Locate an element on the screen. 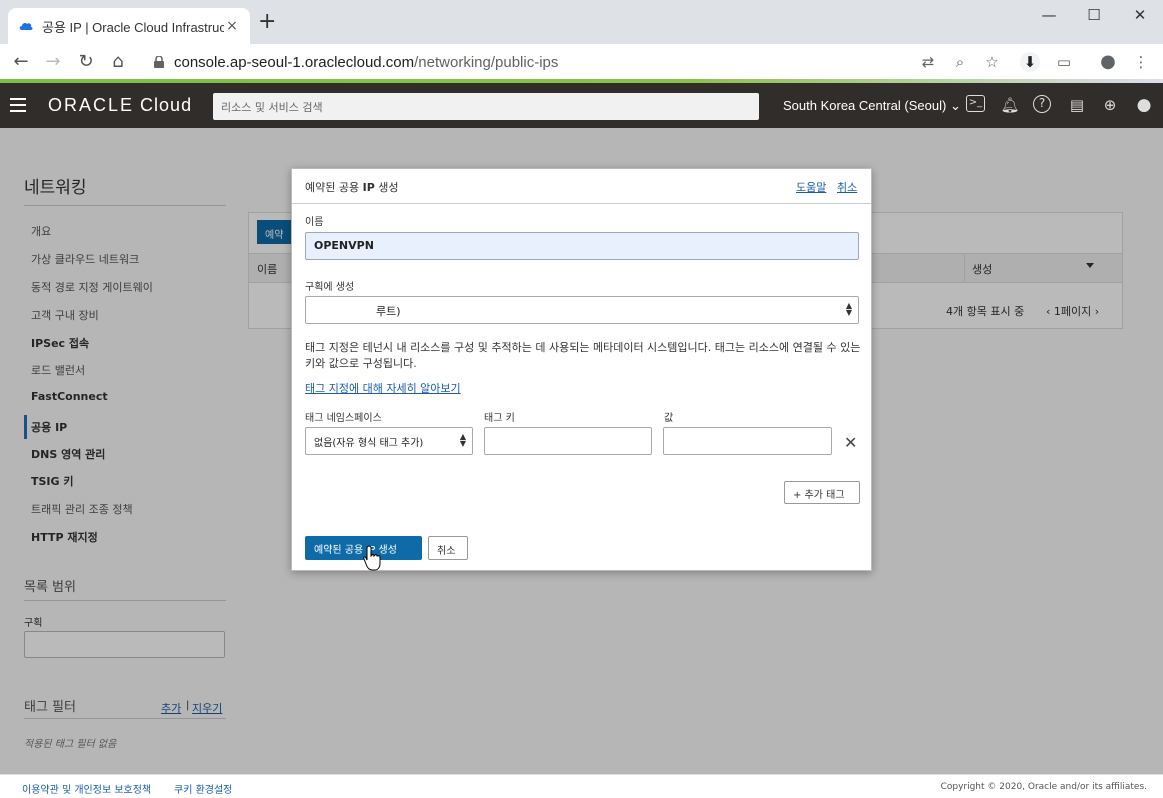  user-profile-icon: ● is located at coordinates (1144, 105).